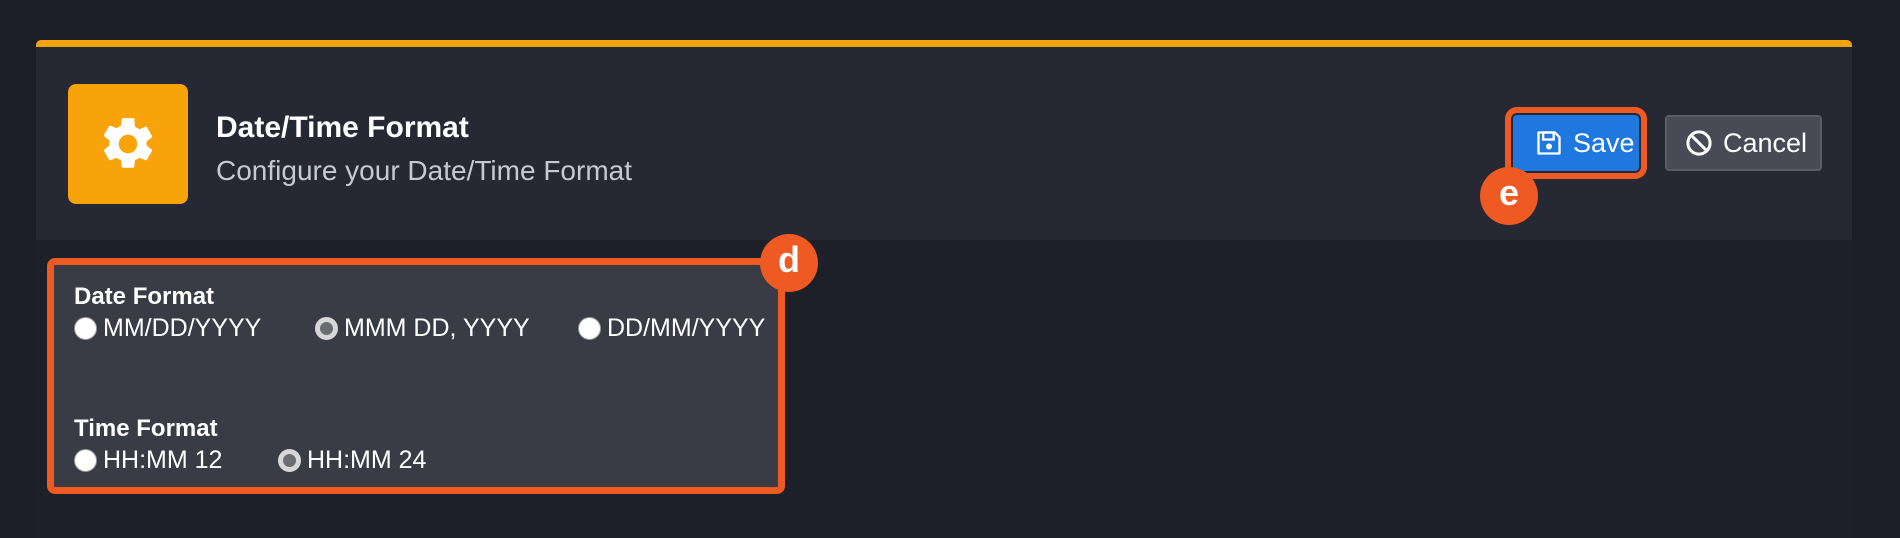  Describe the element at coordinates (1699, 143) in the screenshot. I see `ban-icon` at that location.